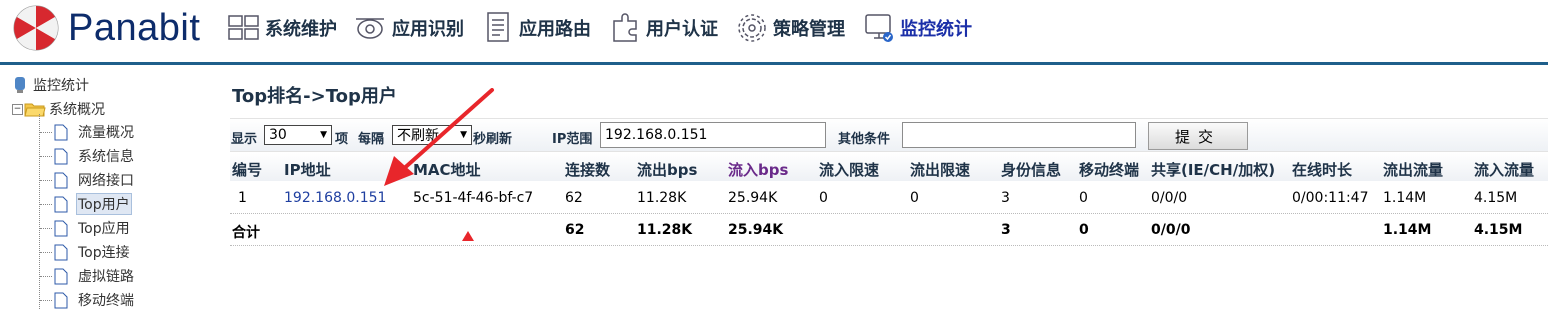 The image size is (1548, 311). What do you see at coordinates (104, 253) in the screenshot?
I see `sidebar-item-label: Top连接` at bounding box center [104, 253].